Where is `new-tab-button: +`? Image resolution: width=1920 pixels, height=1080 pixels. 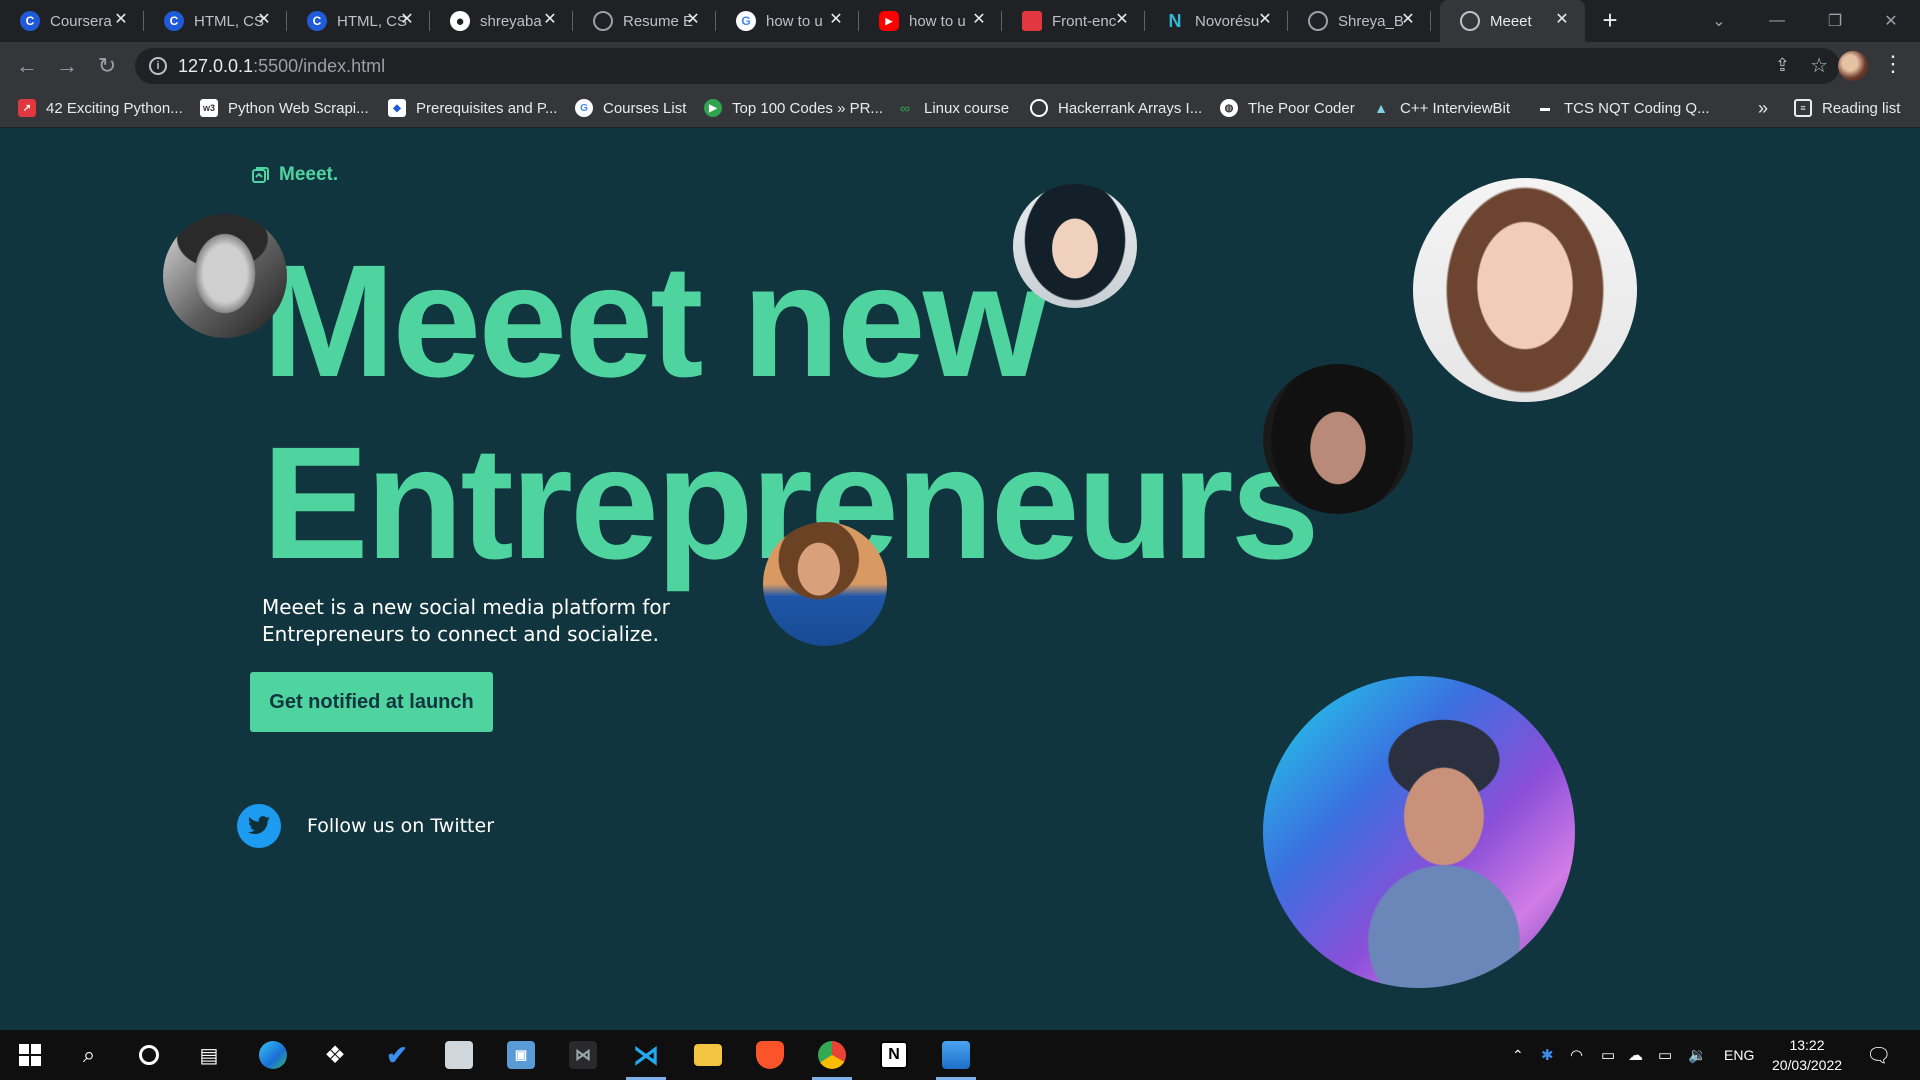
new-tab-button: + is located at coordinates (1610, 20).